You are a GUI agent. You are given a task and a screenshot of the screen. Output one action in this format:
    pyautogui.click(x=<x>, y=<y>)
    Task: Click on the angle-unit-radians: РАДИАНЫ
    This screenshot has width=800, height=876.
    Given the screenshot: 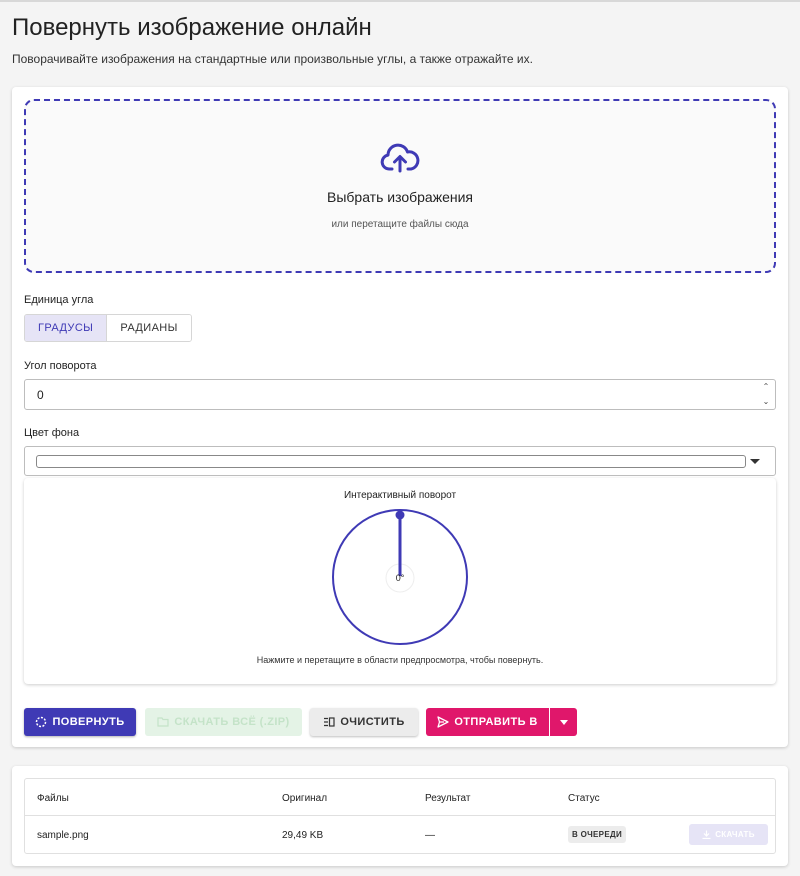 What is the action you would take?
    pyautogui.click(x=149, y=328)
    